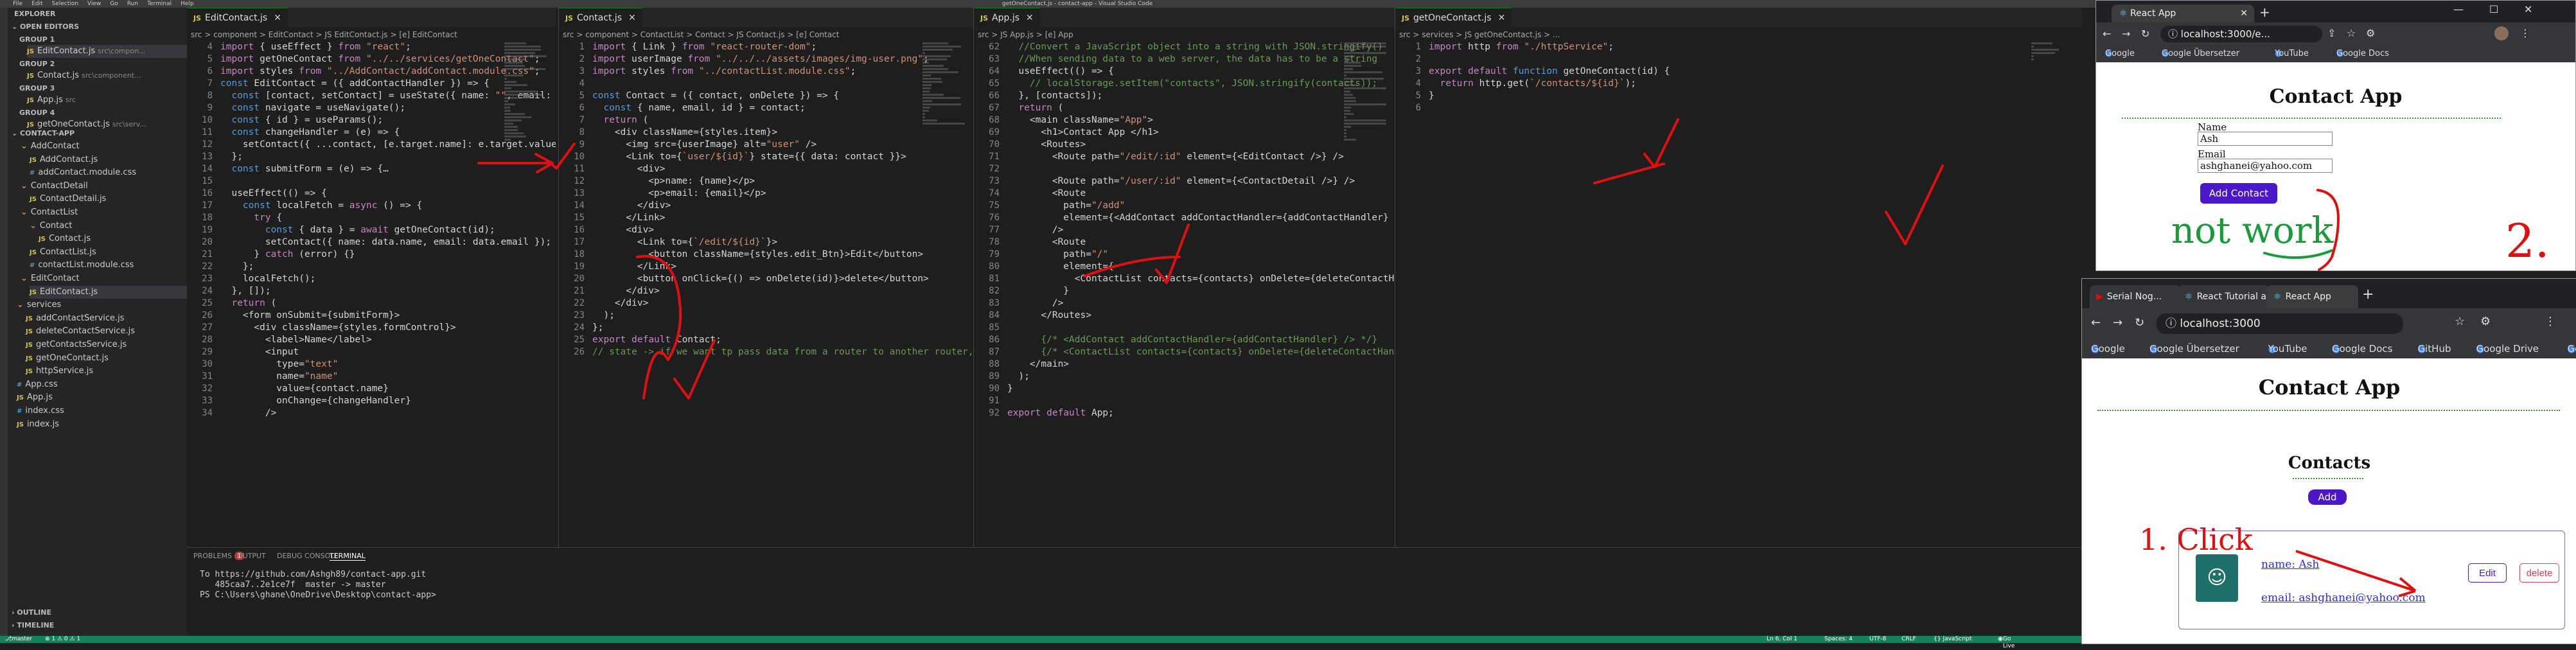 This screenshot has height=650, width=2576. Describe the element at coordinates (2527, 241) in the screenshot. I see `number-two-annotation: 2.` at that location.